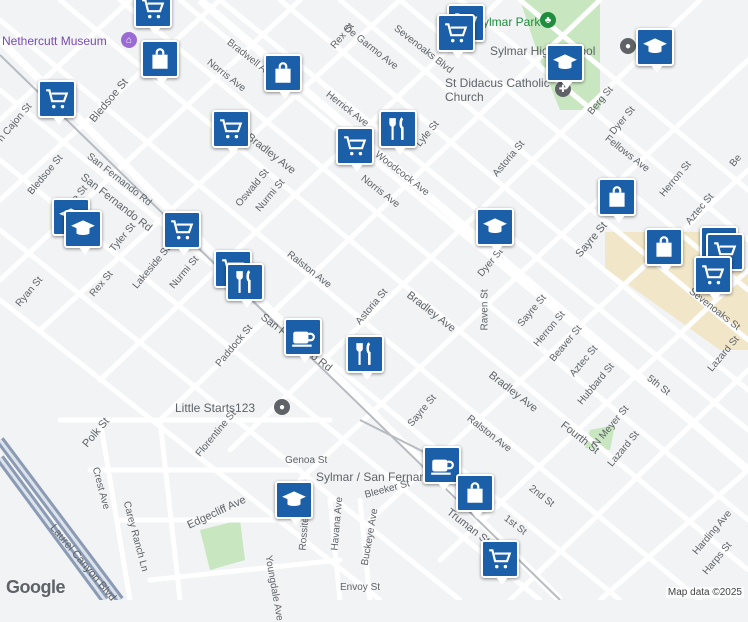  I want to click on street-label: Raven St, so click(485, 310).